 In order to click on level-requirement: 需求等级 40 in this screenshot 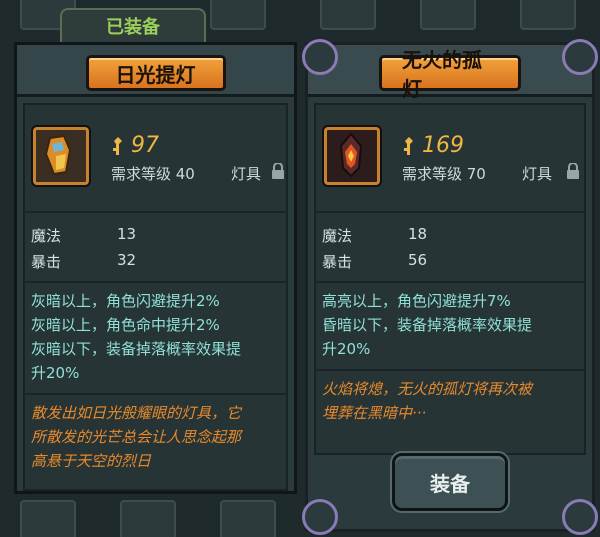, I will do `click(153, 174)`.